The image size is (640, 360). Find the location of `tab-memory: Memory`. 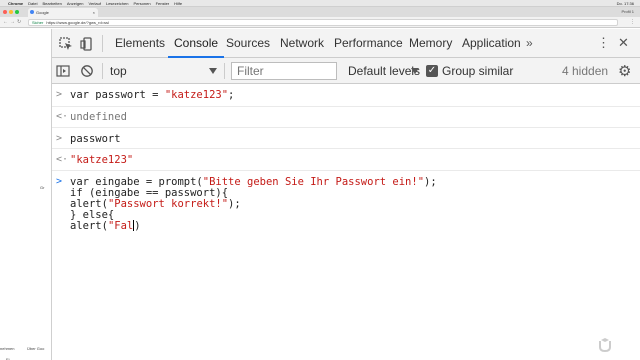

tab-memory: Memory is located at coordinates (430, 43).